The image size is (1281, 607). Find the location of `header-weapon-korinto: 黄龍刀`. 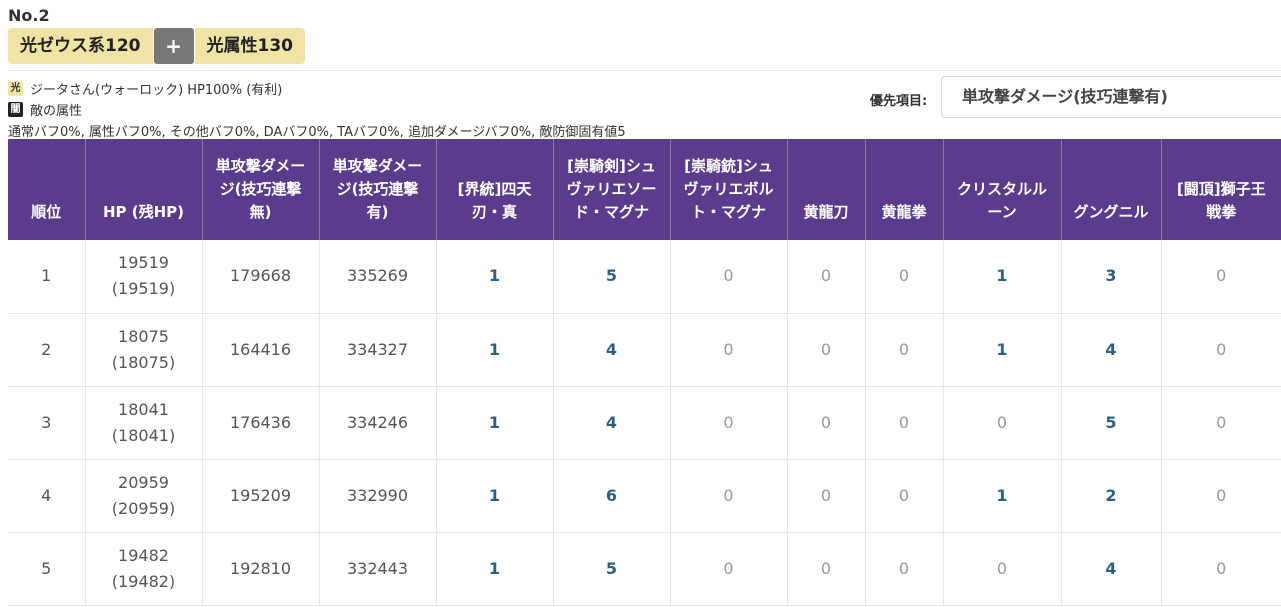

header-weapon-korinto: 黄龍刀 is located at coordinates (825, 189).